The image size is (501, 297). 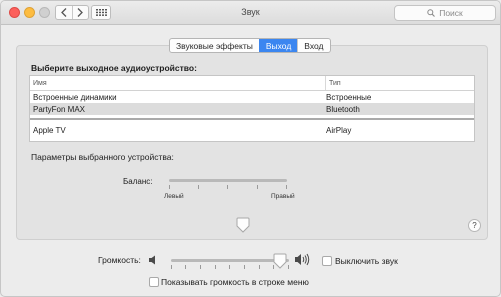 What do you see at coordinates (339, 130) in the screenshot?
I see `device-type: AirPlay` at bounding box center [339, 130].